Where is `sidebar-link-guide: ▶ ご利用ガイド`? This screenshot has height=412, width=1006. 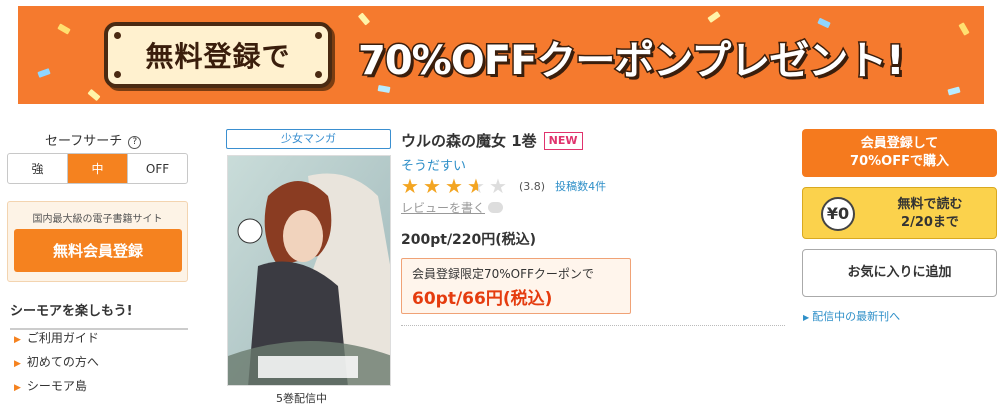 sidebar-link-guide: ▶ ご利用ガイド is located at coordinates (56, 342).